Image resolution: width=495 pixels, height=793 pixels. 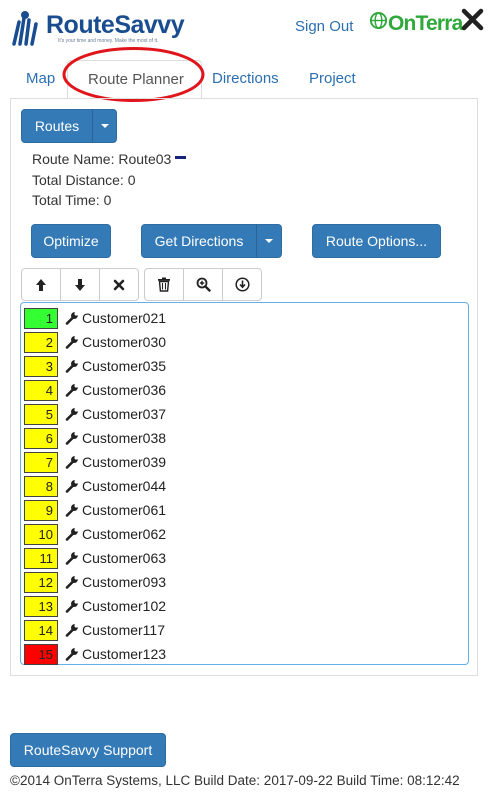 I want to click on globe-icon, so click(x=378, y=20).